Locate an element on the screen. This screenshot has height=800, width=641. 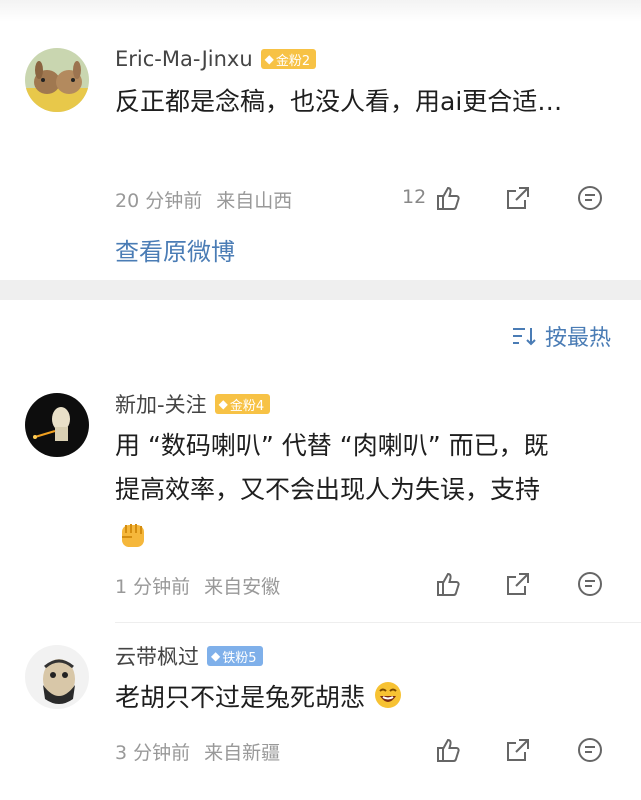
section-separator is located at coordinates (320, 290).